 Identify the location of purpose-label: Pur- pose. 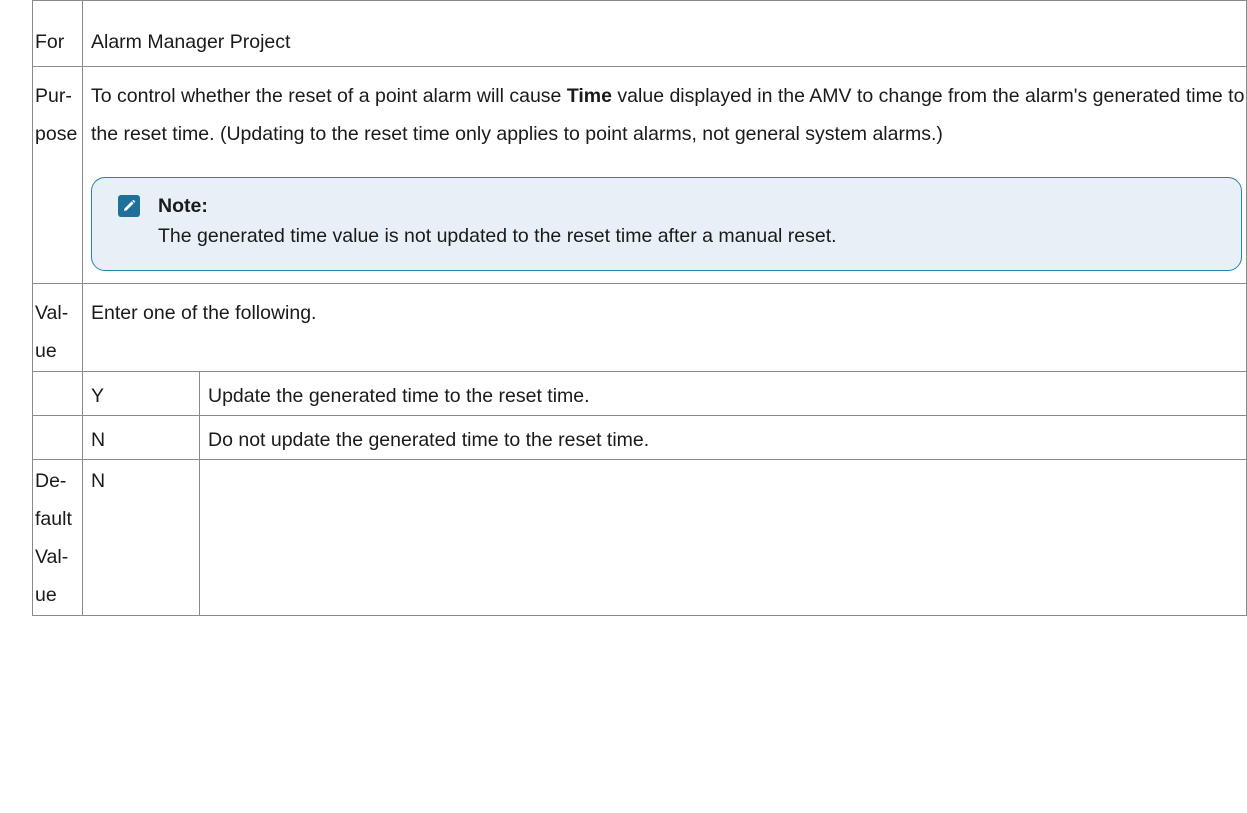
(57, 175).